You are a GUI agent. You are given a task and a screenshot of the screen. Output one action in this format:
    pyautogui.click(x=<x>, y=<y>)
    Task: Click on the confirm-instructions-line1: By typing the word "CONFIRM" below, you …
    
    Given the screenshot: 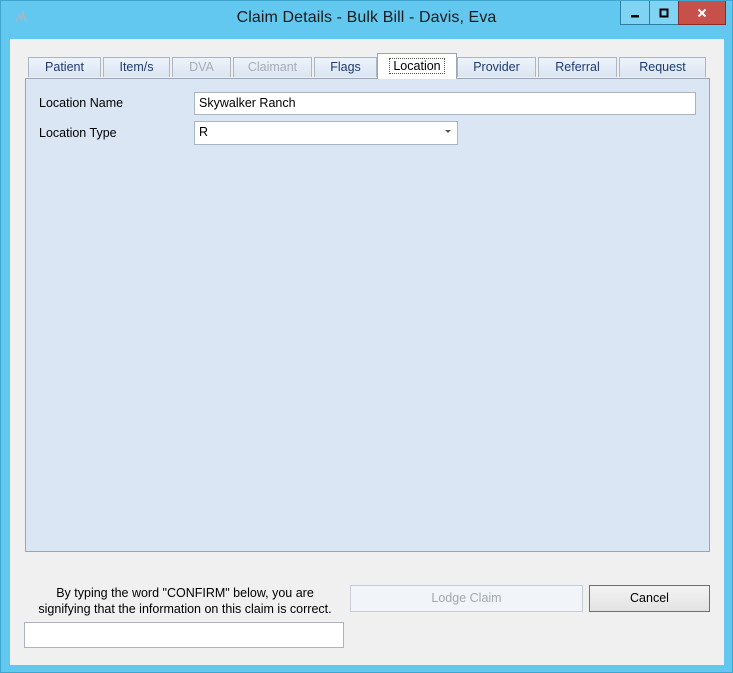 What is the action you would take?
    pyautogui.click(x=185, y=593)
    